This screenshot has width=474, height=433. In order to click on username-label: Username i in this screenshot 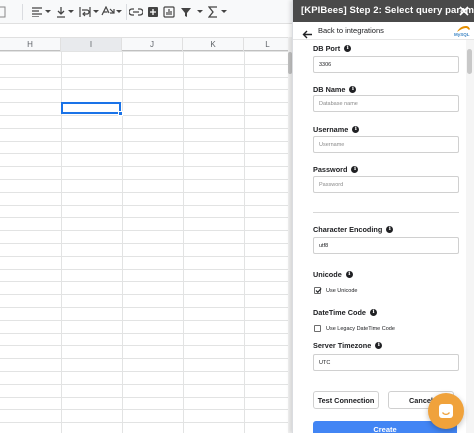, I will do `click(336, 129)`.